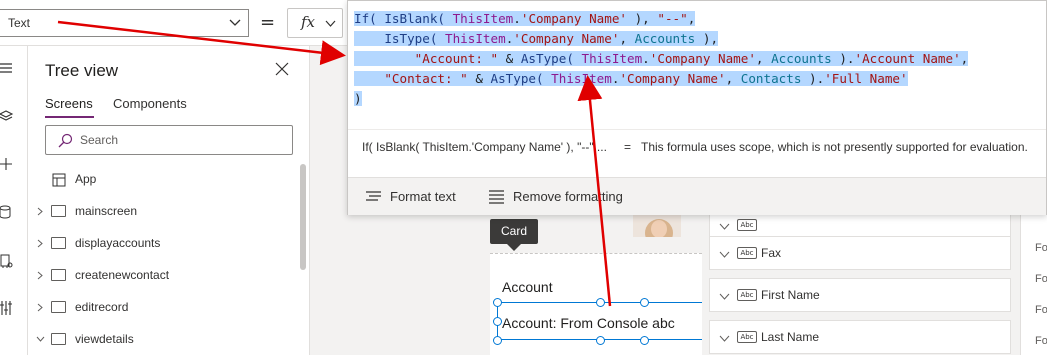 The image size is (1047, 355). I want to click on tree-view-title: Tree view, so click(82, 70).